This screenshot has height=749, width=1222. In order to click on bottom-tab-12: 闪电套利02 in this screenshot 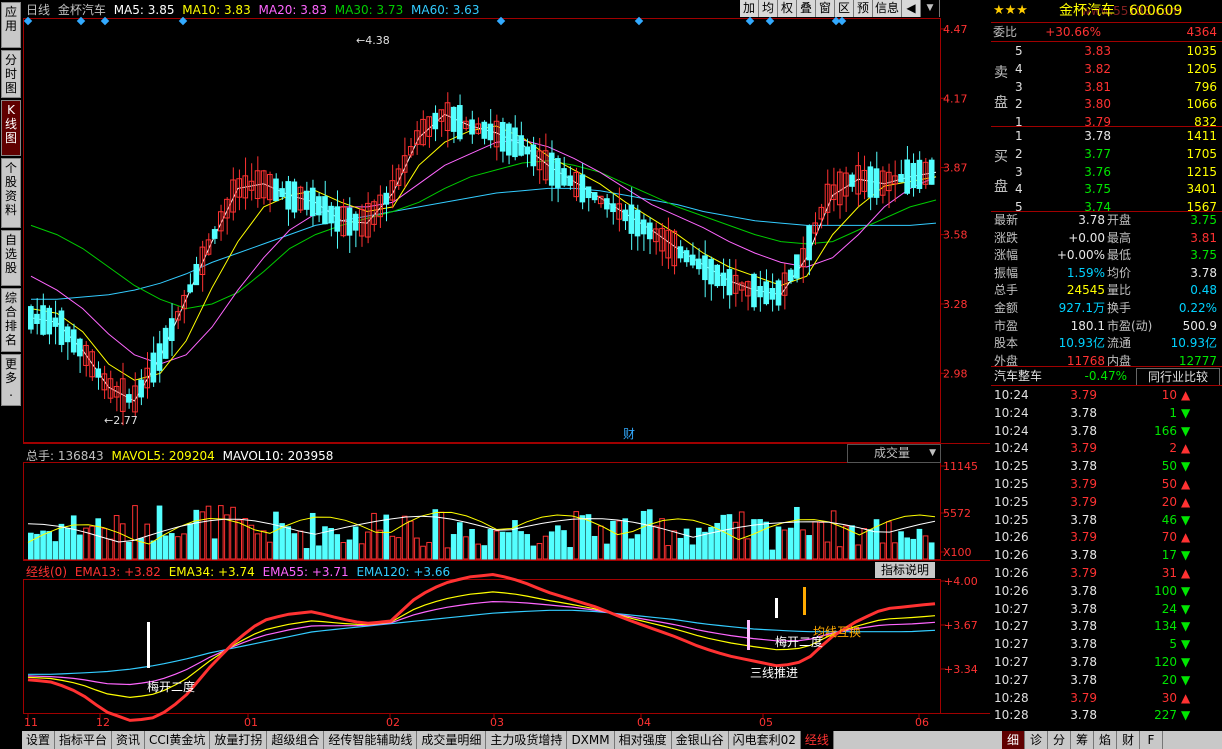, I will do `click(765, 740)`.